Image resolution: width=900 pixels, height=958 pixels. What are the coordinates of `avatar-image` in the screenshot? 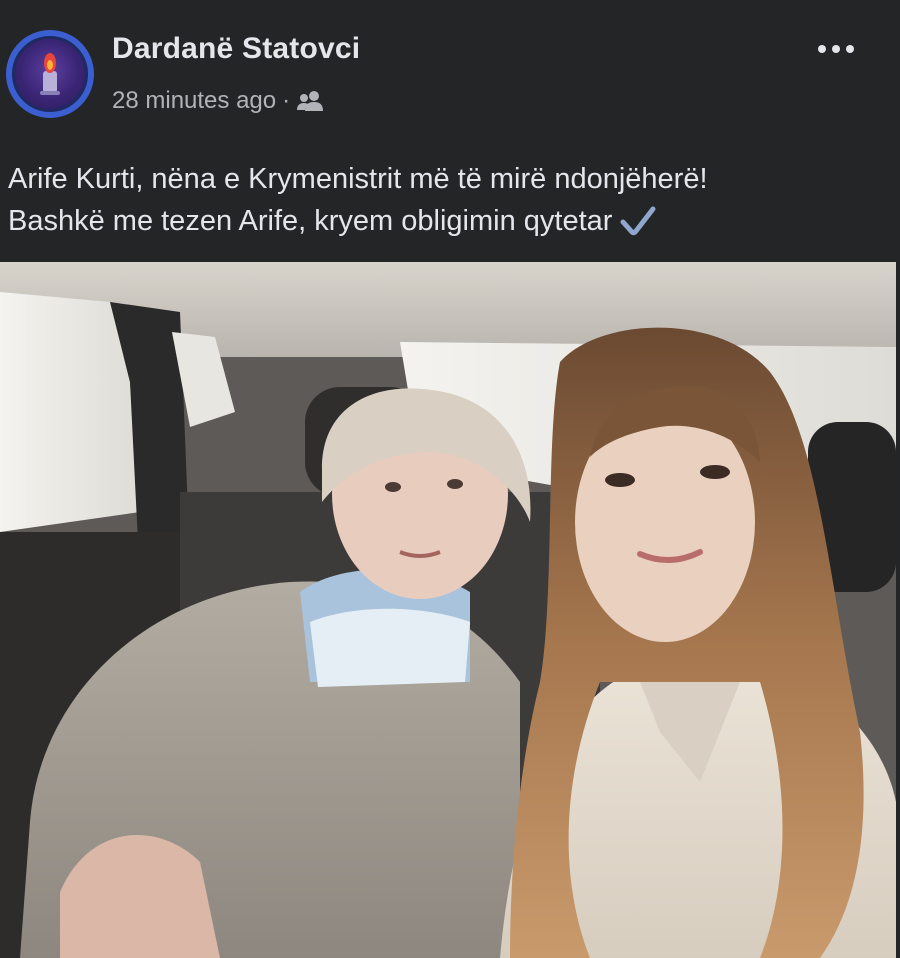 It's located at (50, 74).